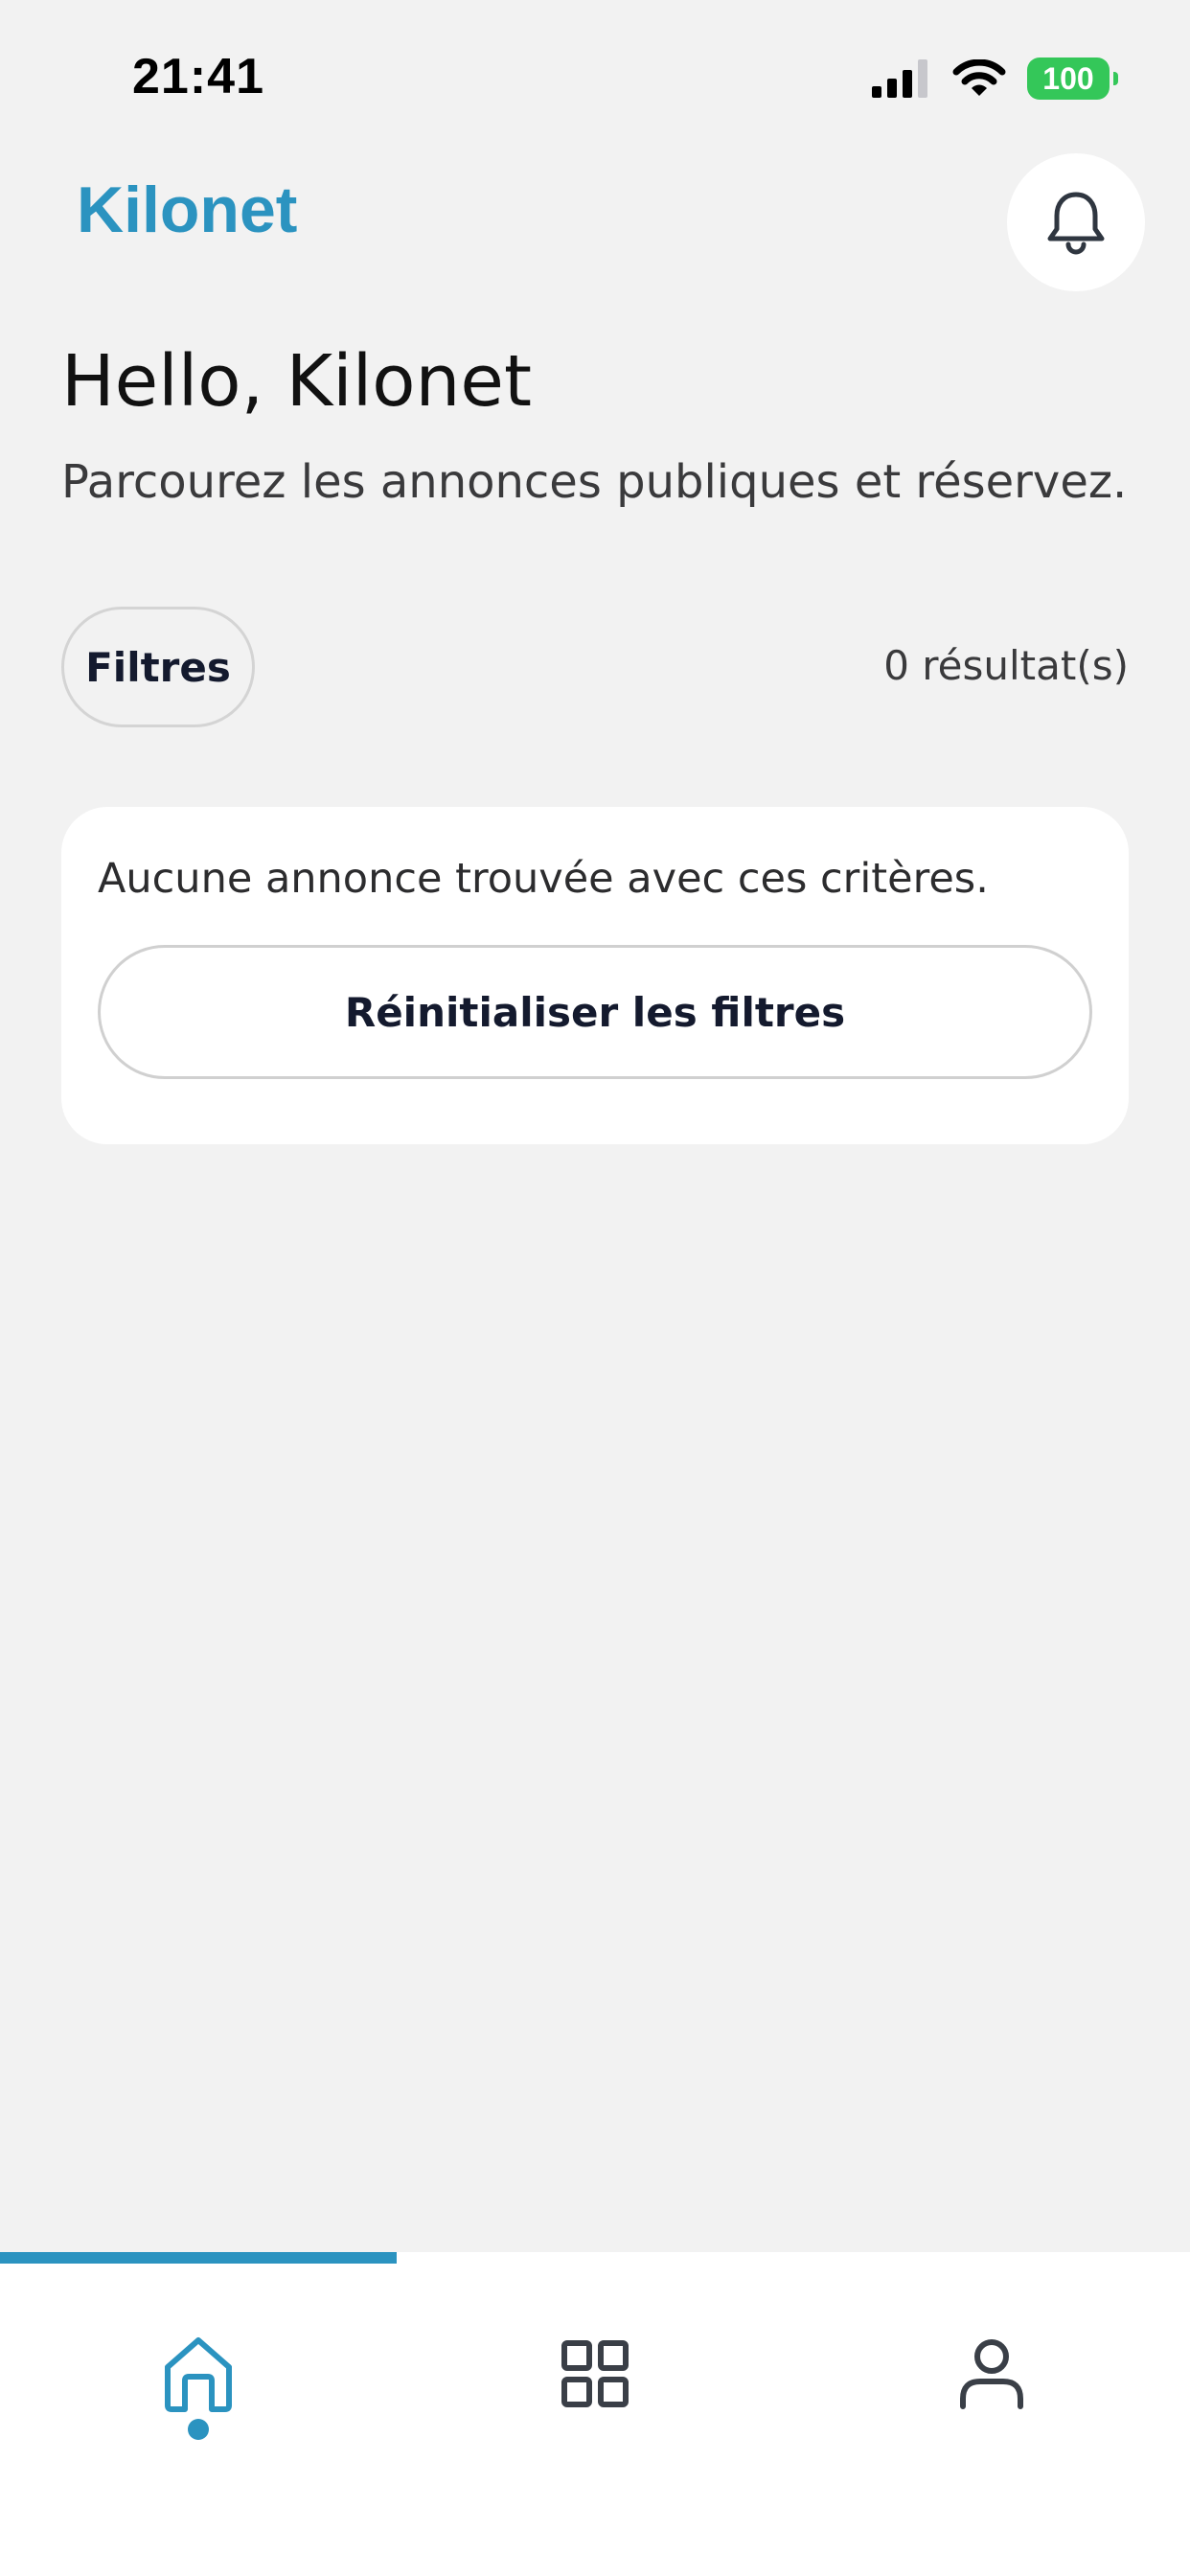 This screenshot has height=2576, width=1190. I want to click on notifications-button, so click(1076, 222).